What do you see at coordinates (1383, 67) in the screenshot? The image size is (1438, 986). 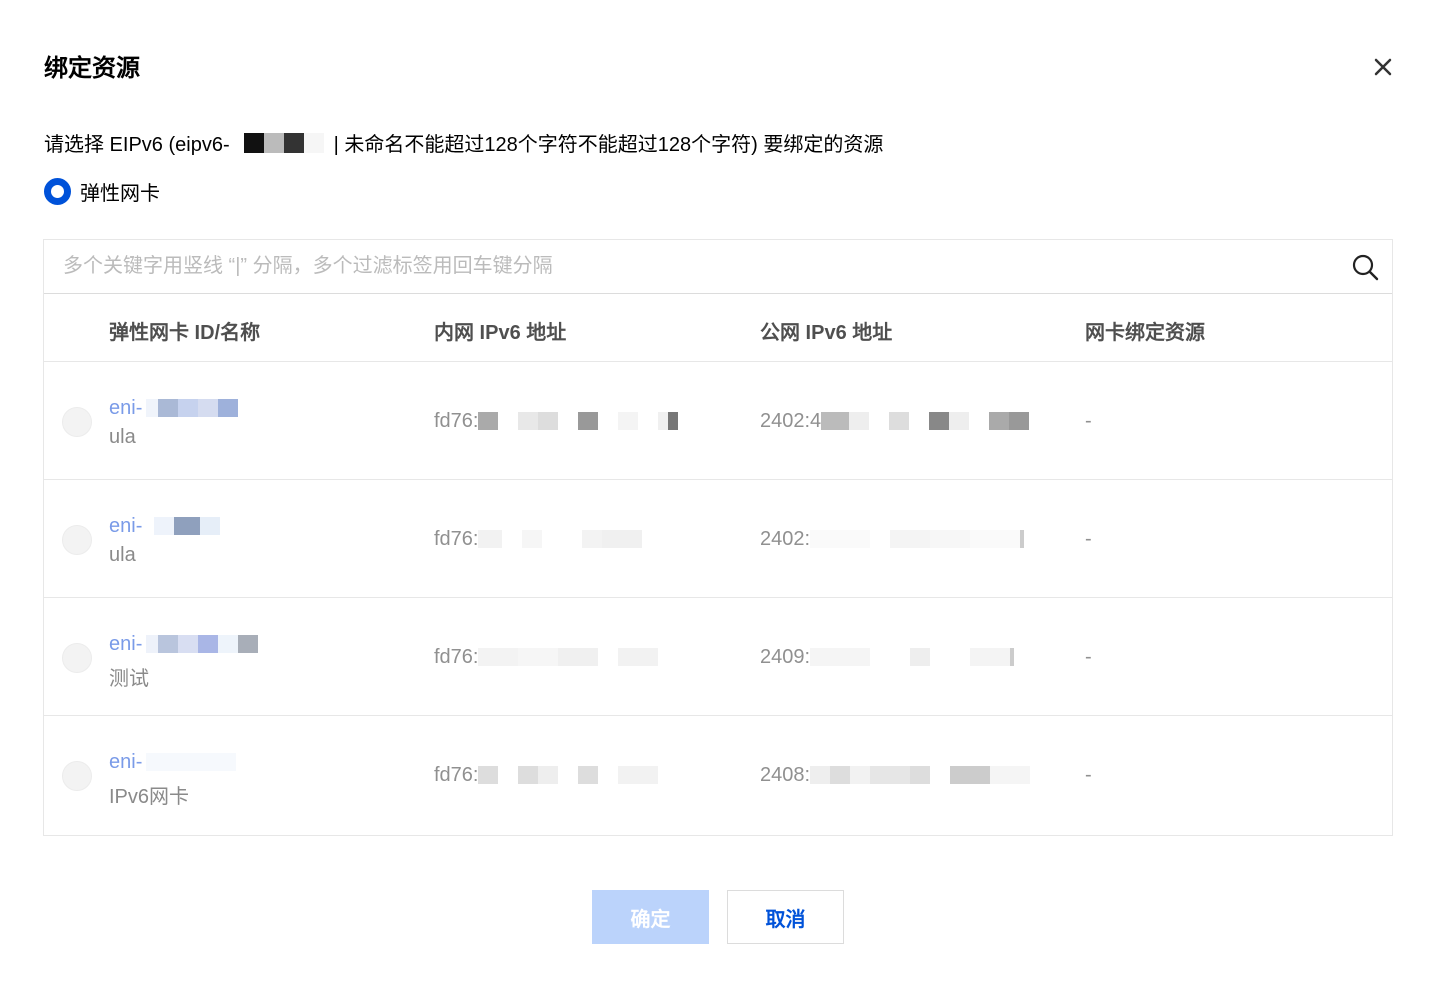 I see `close-icon` at bounding box center [1383, 67].